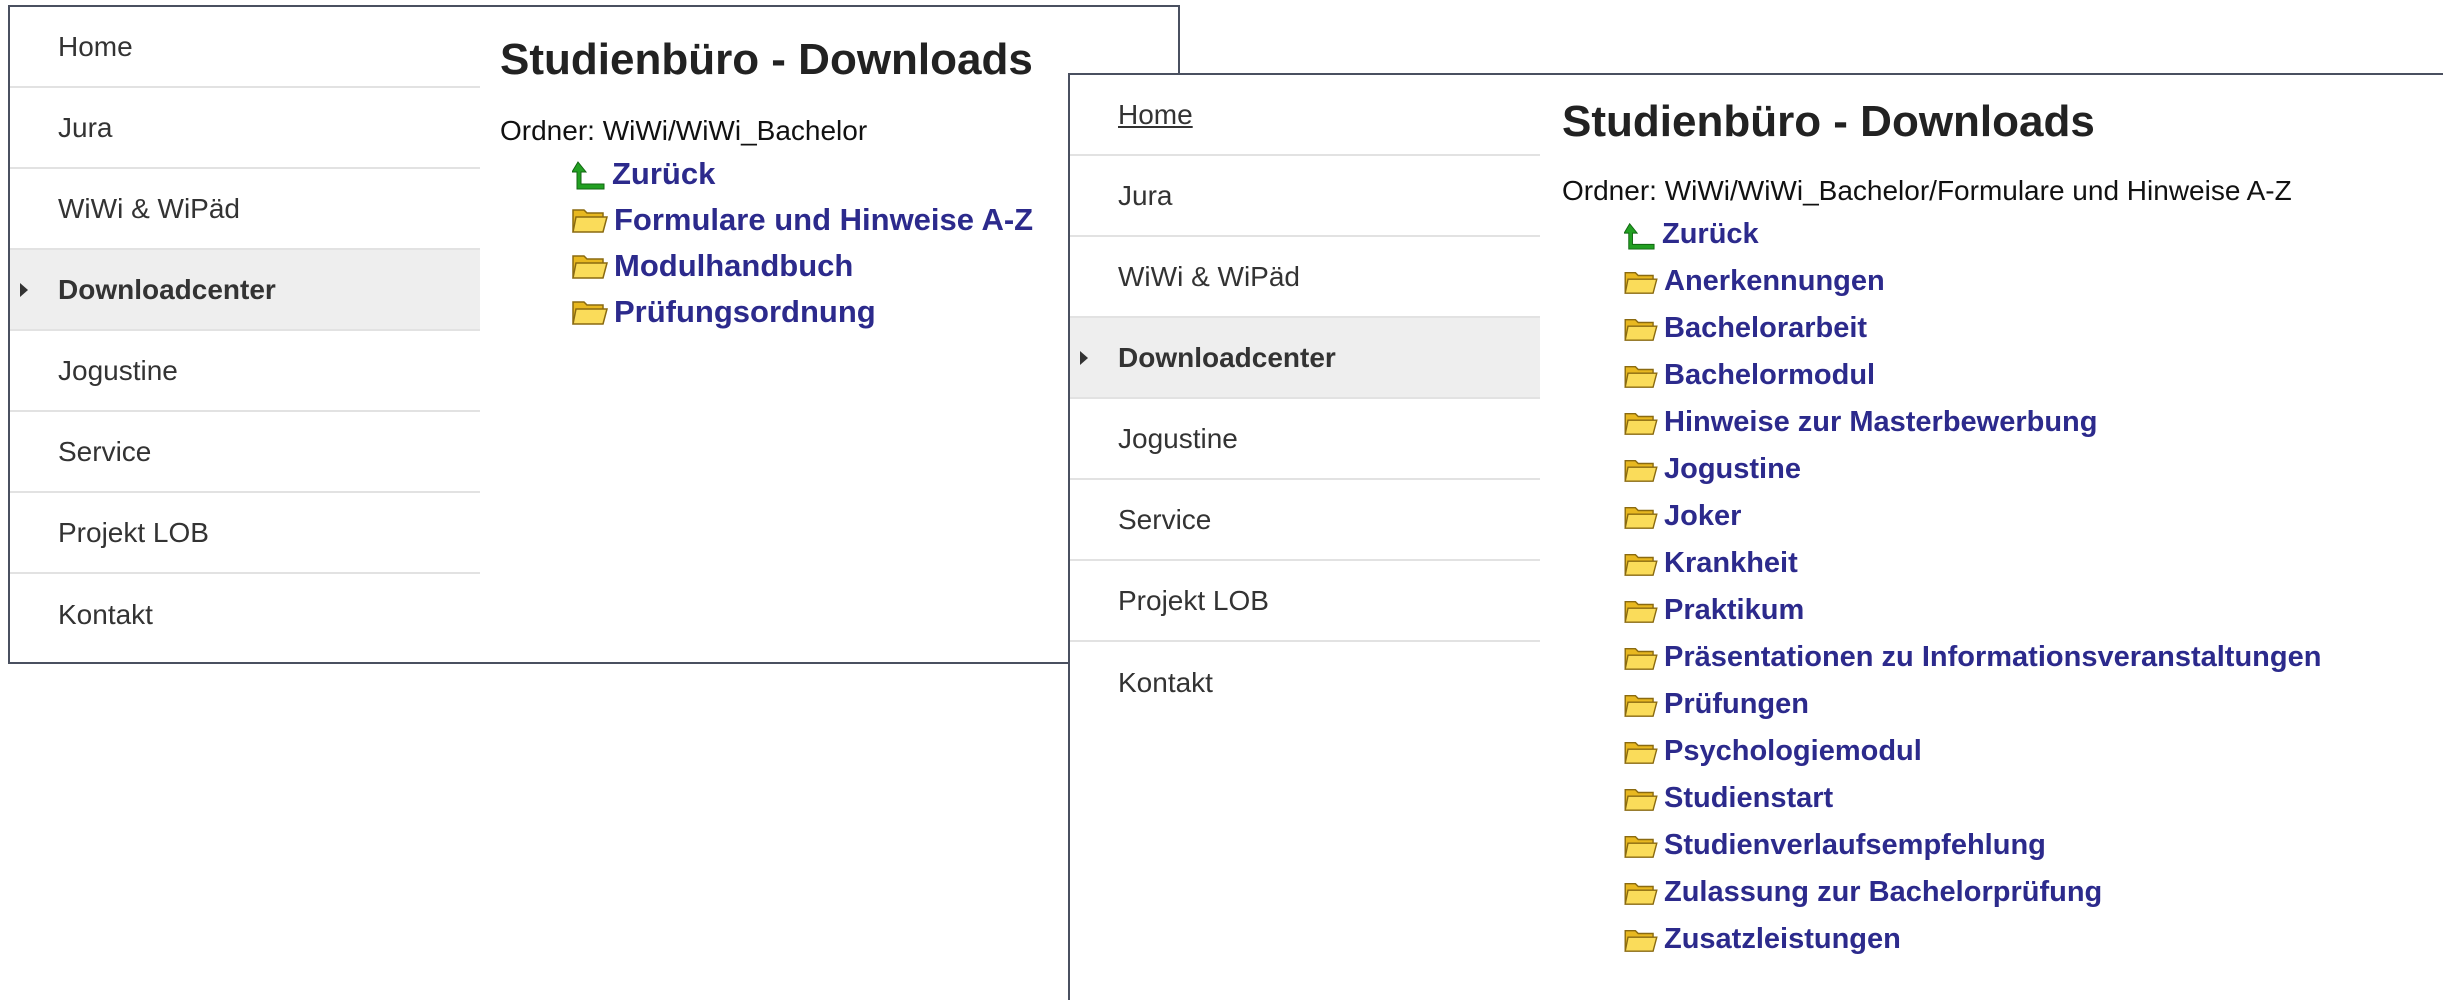 Image resolution: width=2443 pixels, height=1000 pixels. I want to click on folder-link: Zulassung zur Bachelorprüfung, so click(1972, 892).